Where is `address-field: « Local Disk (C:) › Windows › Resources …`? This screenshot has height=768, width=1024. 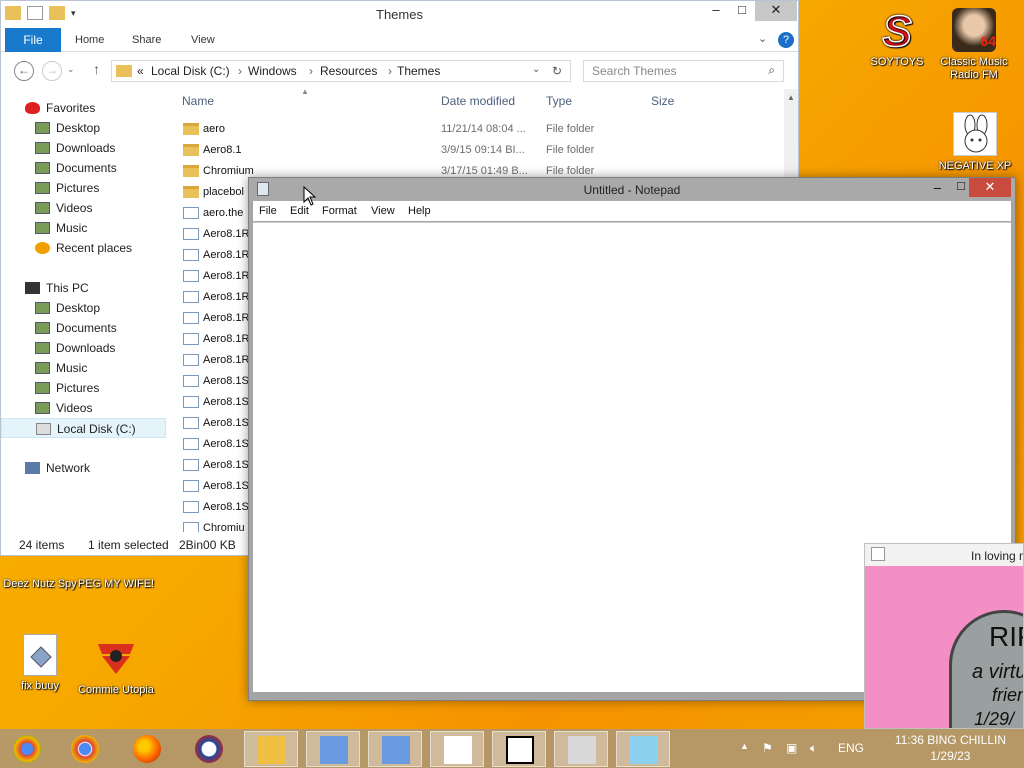
address-field: « Local Disk (C:) › Windows › Resources … is located at coordinates (341, 71).